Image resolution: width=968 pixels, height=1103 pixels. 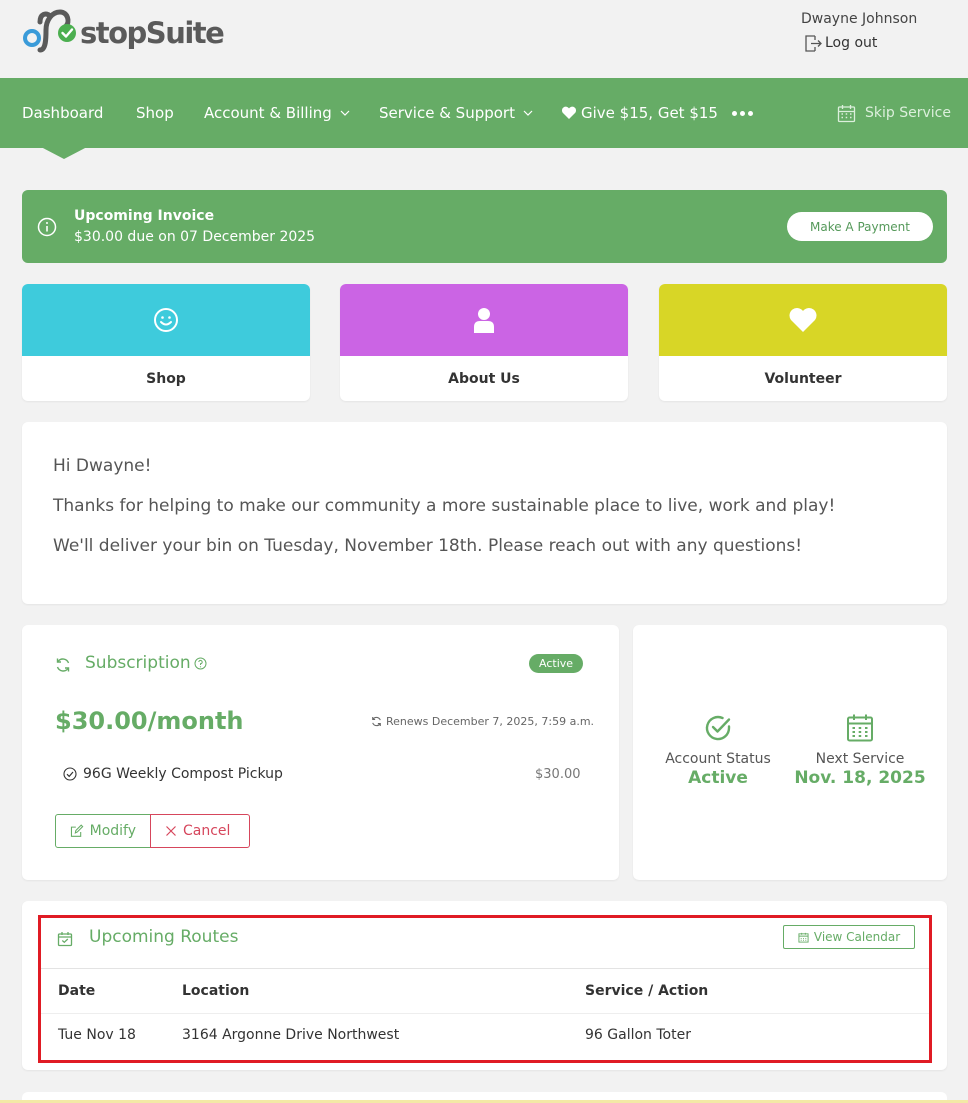 I want to click on subscription-price: $30.00/month, so click(x=149, y=721).